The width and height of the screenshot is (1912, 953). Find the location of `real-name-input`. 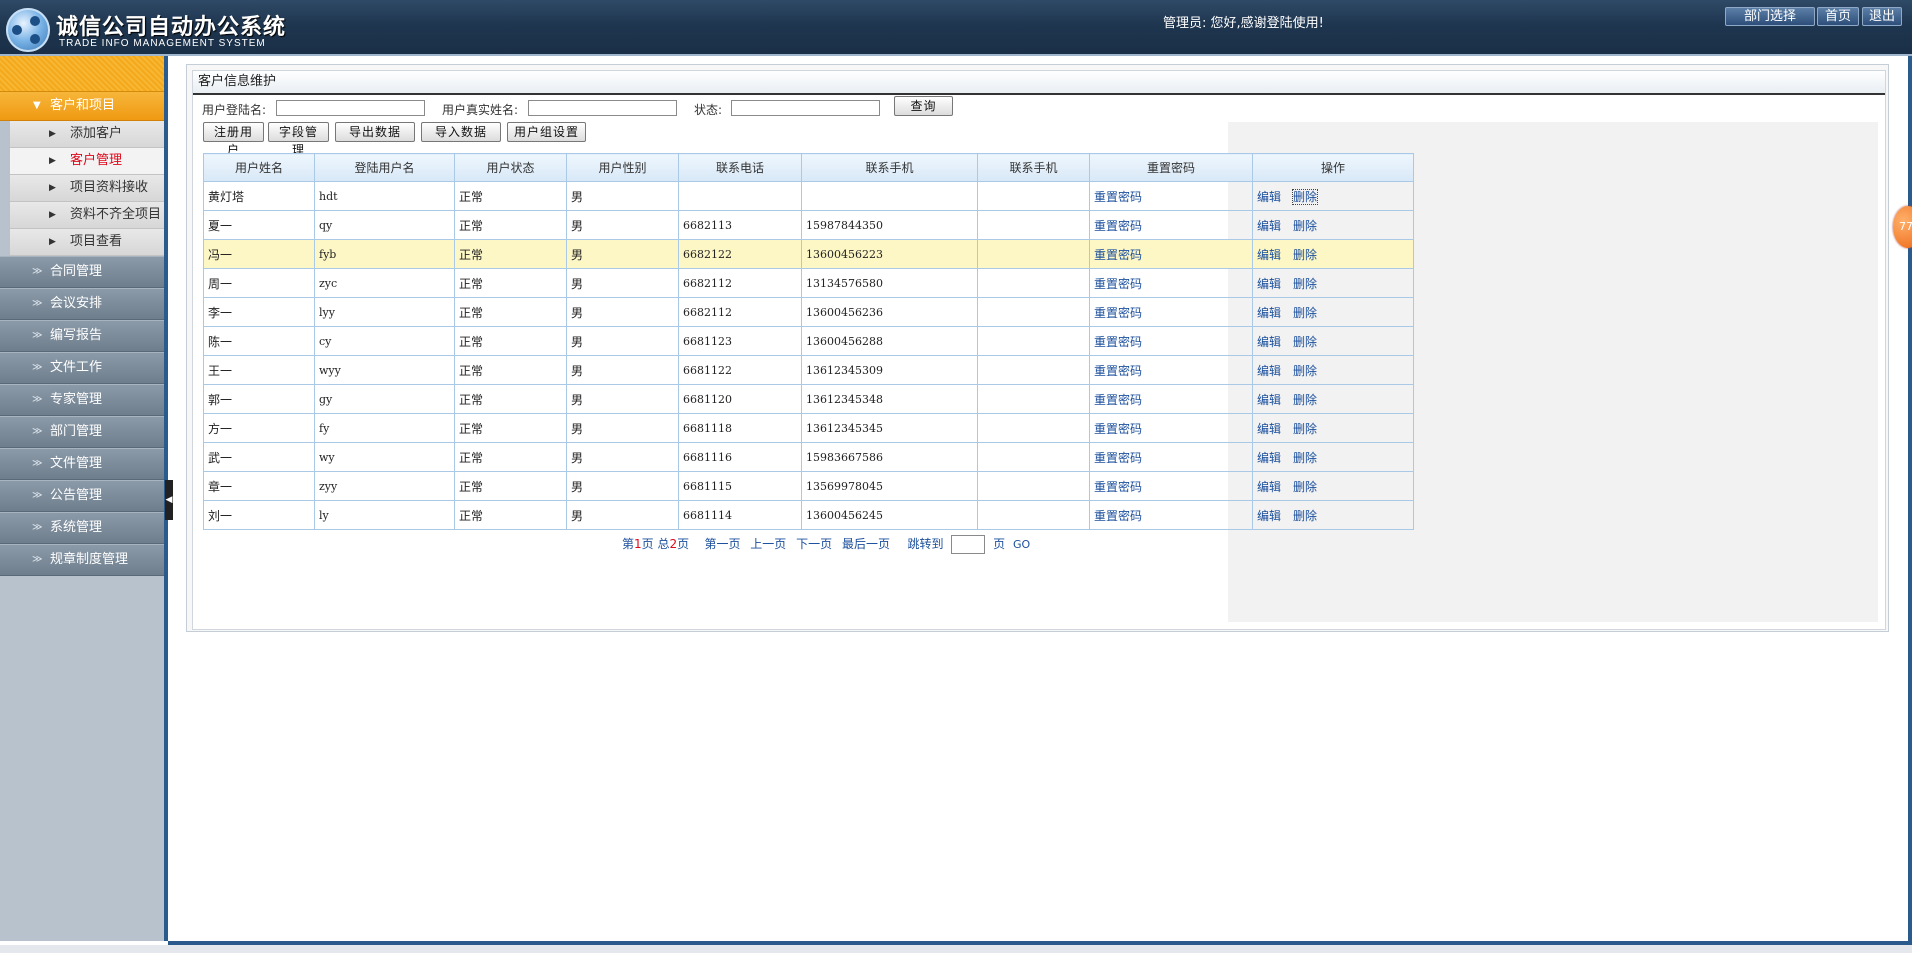

real-name-input is located at coordinates (602, 108).